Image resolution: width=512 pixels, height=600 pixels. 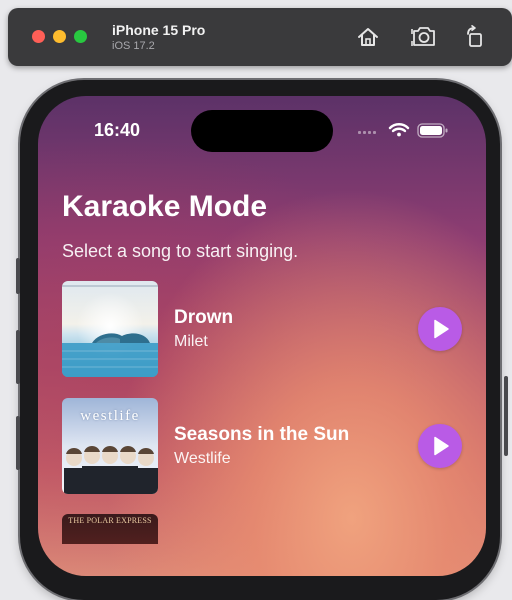 What do you see at coordinates (110, 416) in the screenshot?
I see `westlife-logo-text: westlife` at bounding box center [110, 416].